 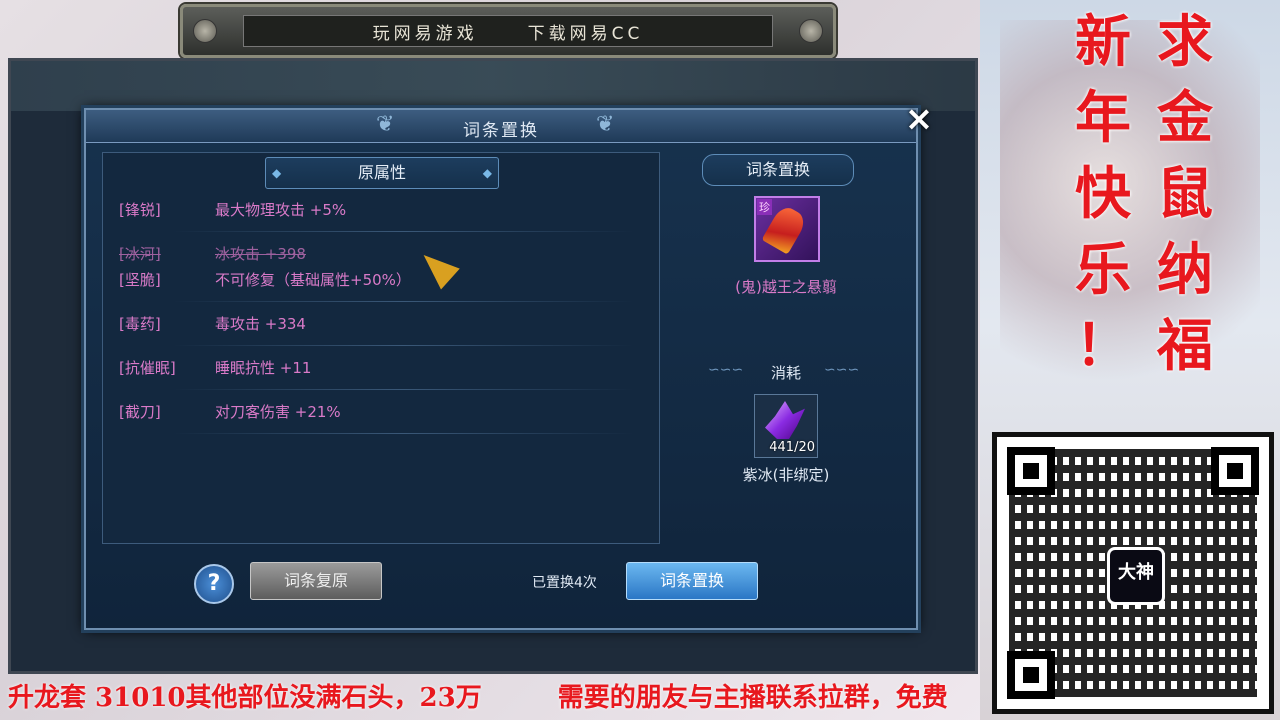 I want to click on purple-crystal-icon, so click(x=785, y=420).